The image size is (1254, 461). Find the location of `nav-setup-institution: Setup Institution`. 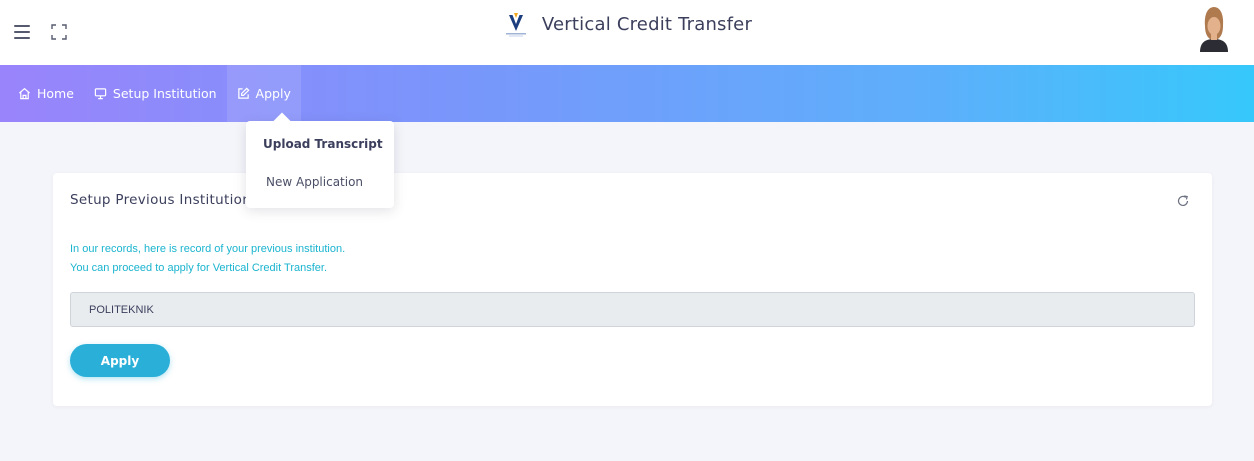

nav-setup-institution: Setup Institution is located at coordinates (155, 93).